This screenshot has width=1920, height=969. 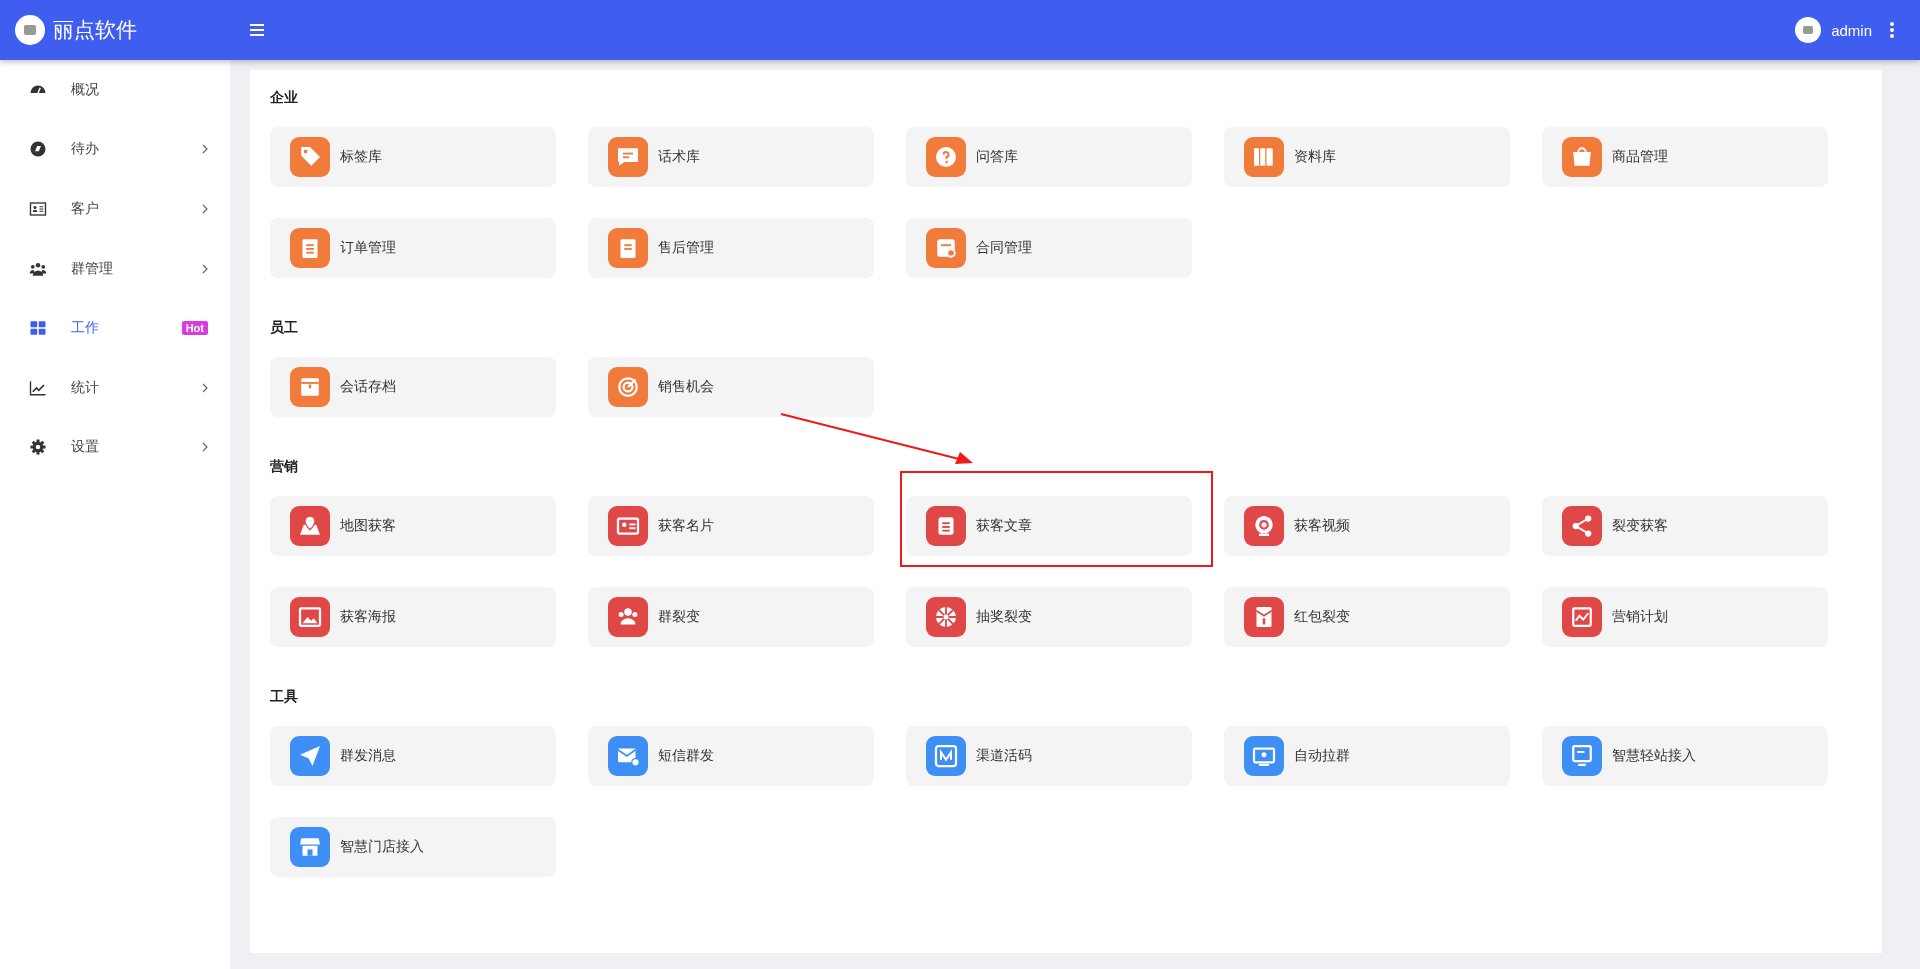 What do you see at coordinates (413, 248) in the screenshot?
I see `app-tile: 订单管理` at bounding box center [413, 248].